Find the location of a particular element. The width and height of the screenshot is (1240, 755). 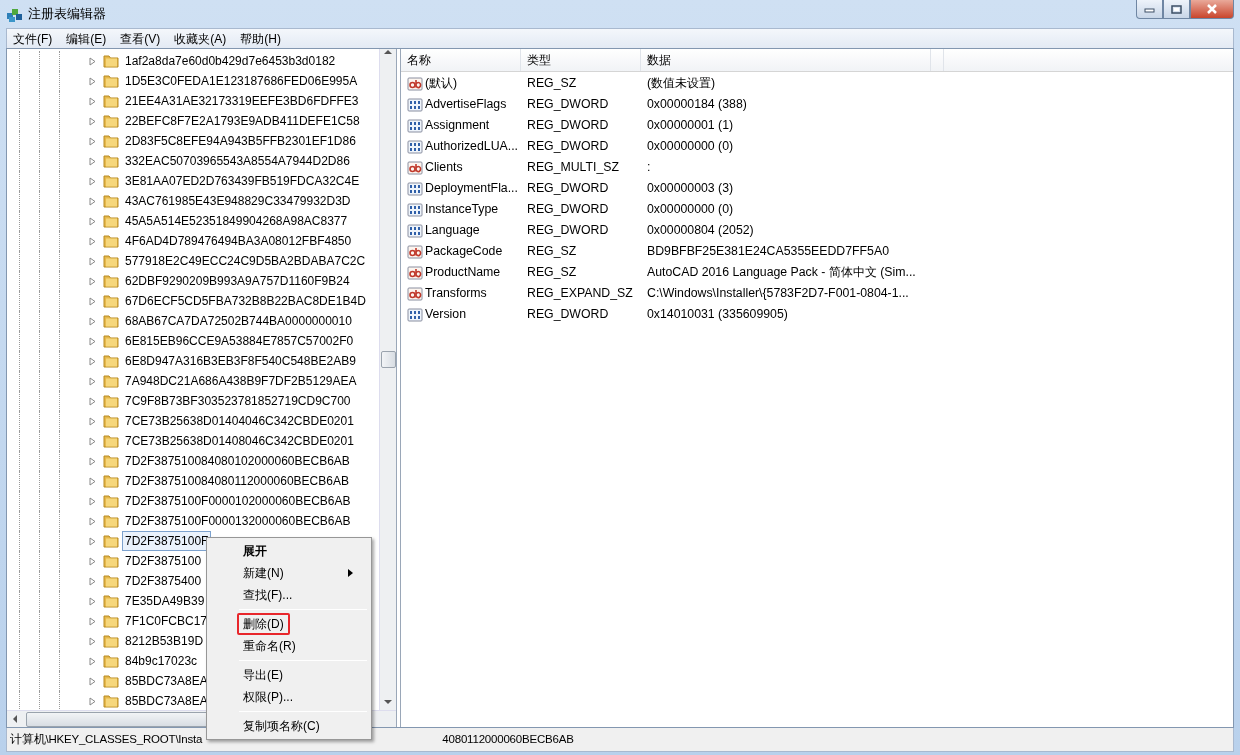

tree-node: 1af2a8da7e60d0b429d7e6453b3d0182 is located at coordinates (230, 61).